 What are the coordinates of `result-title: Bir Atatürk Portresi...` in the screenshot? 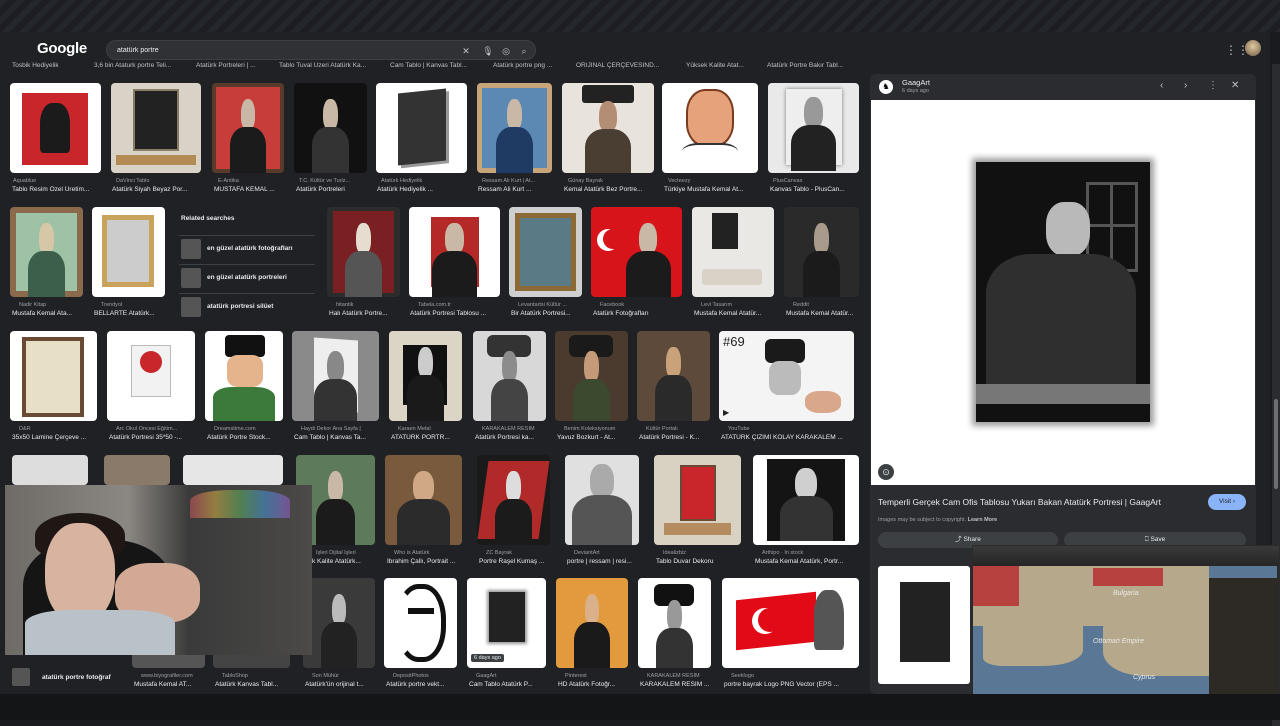 It's located at (547, 313).